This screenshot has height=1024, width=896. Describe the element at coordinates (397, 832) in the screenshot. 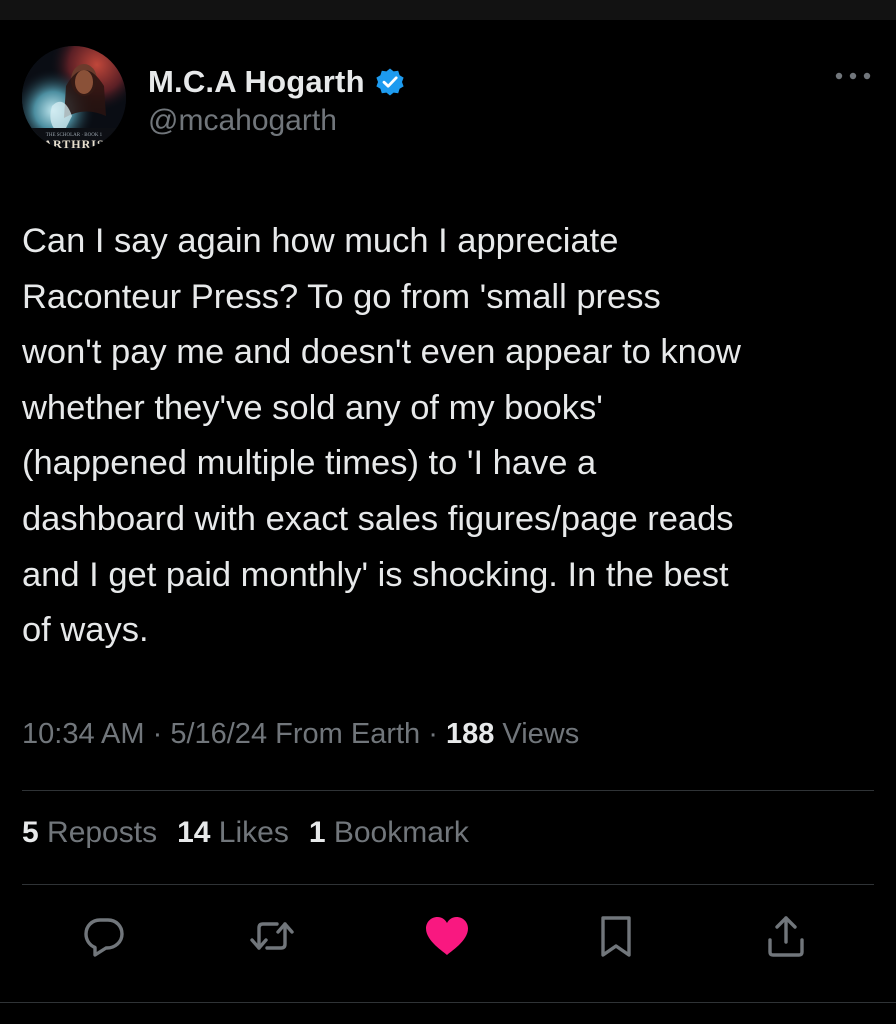

I see `bookmarks-label: Bookmark` at that location.